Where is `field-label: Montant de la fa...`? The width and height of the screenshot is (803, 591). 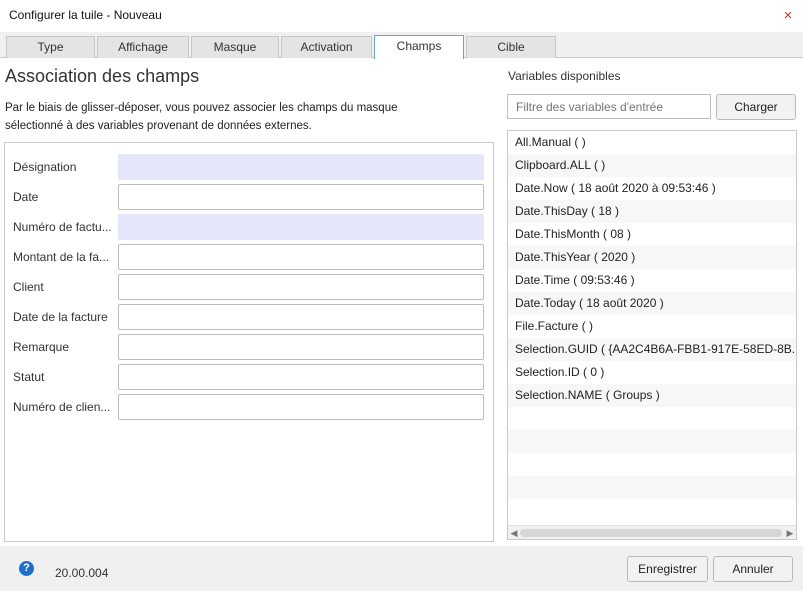 field-label: Montant de la fa... is located at coordinates (61, 257).